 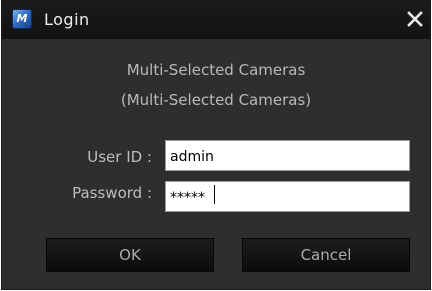 I want to click on password-label: Password :, so click(x=112, y=193).